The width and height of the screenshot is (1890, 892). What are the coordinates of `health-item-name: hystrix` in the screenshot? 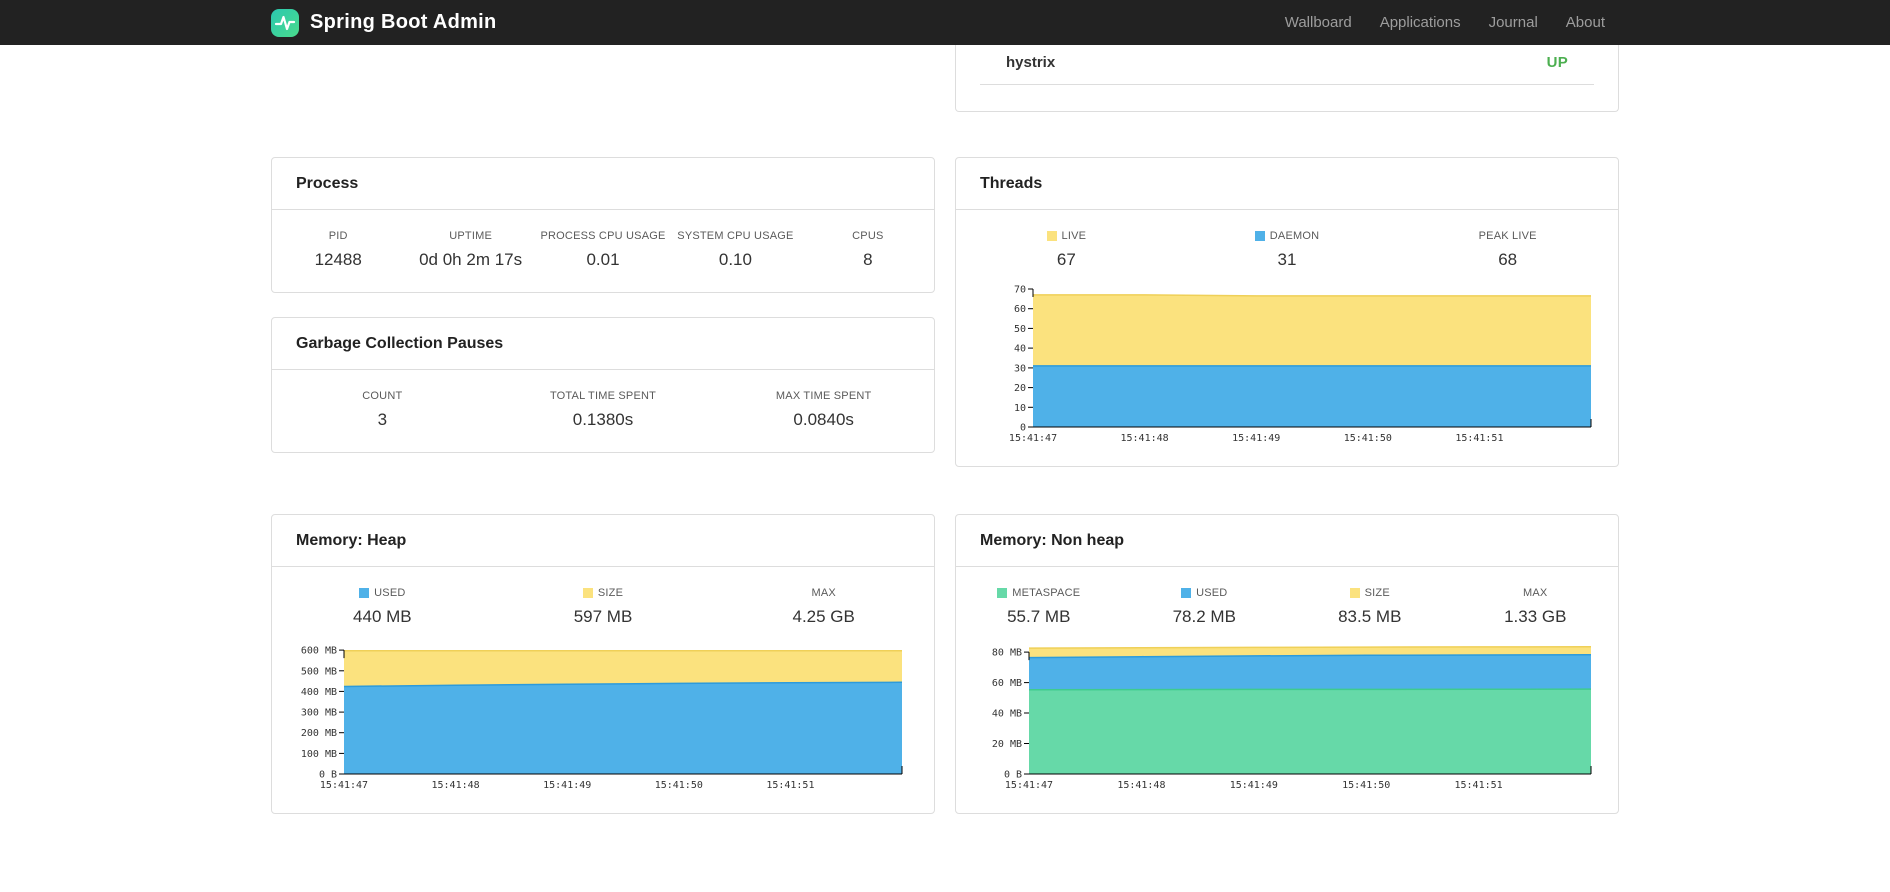 It's located at (1031, 62).